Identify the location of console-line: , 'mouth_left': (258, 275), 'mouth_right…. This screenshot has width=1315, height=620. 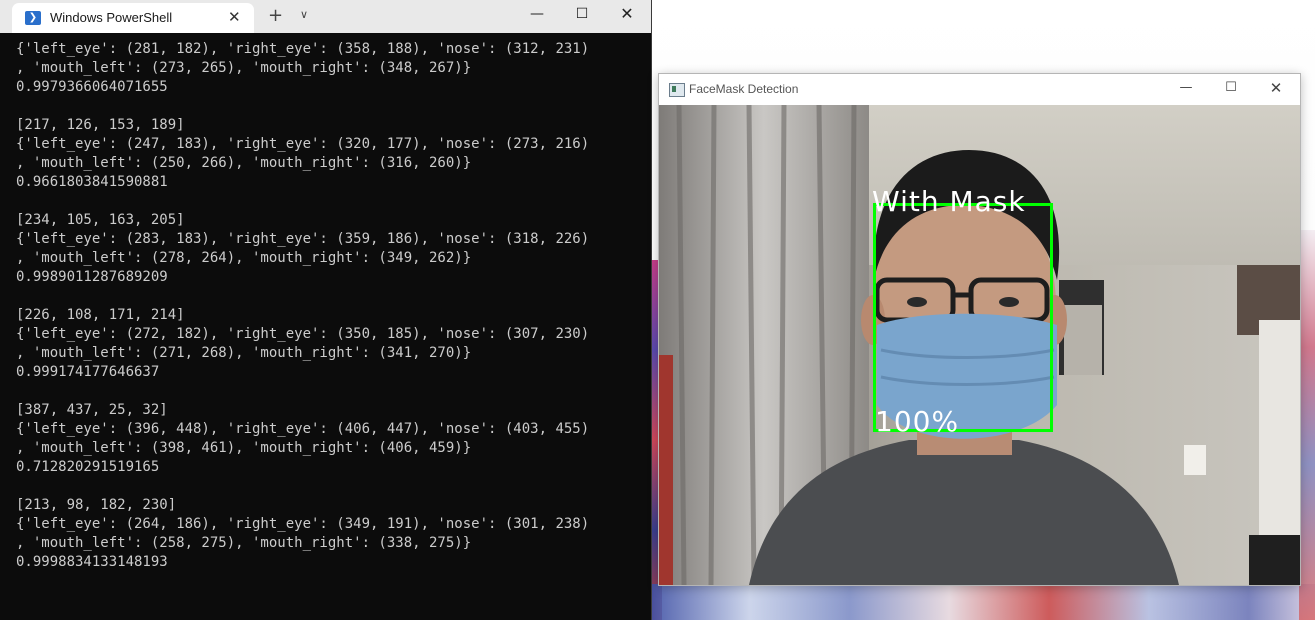
(244, 543).